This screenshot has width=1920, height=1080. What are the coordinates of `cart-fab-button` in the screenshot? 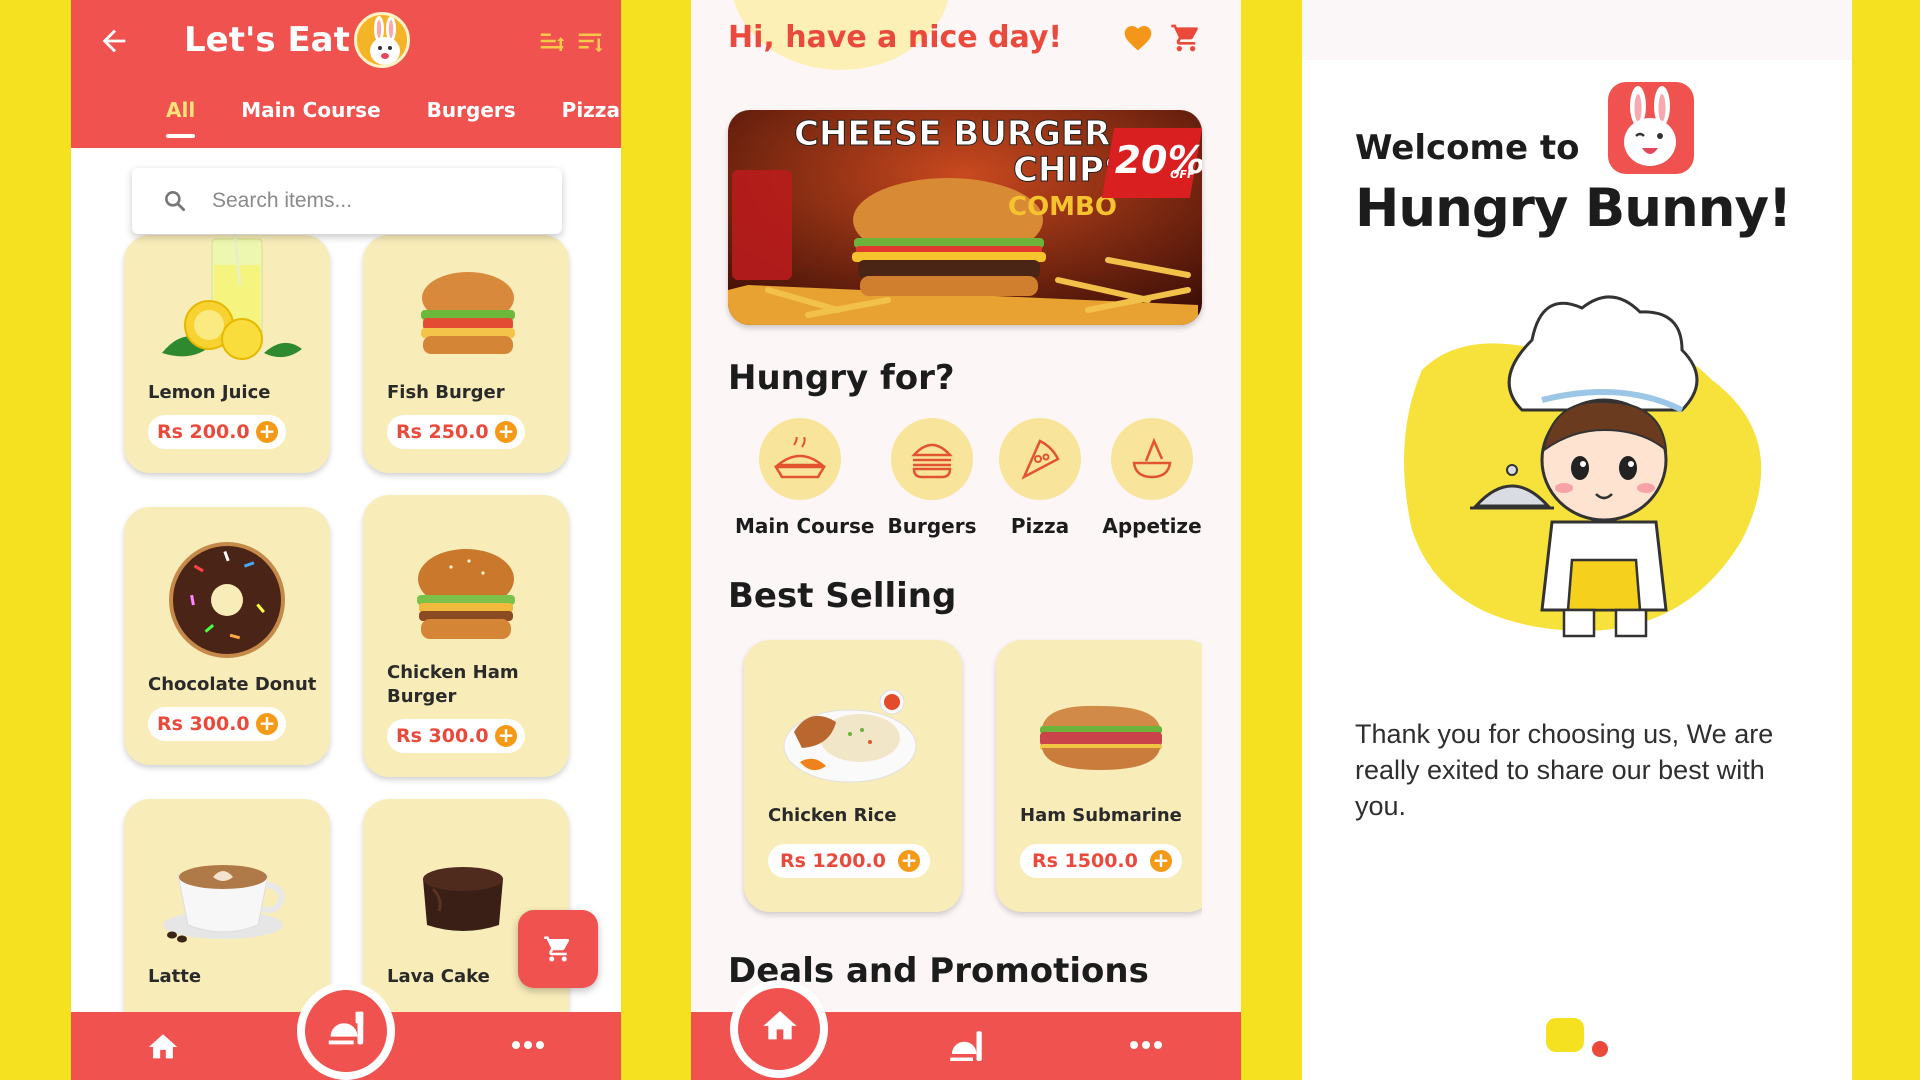 It's located at (558, 949).